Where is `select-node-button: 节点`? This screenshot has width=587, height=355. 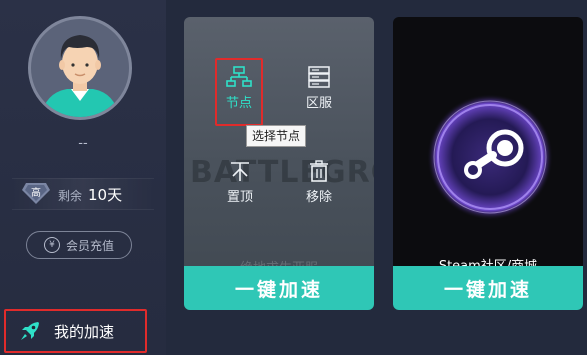 select-node-button: 节点 is located at coordinates (239, 92).